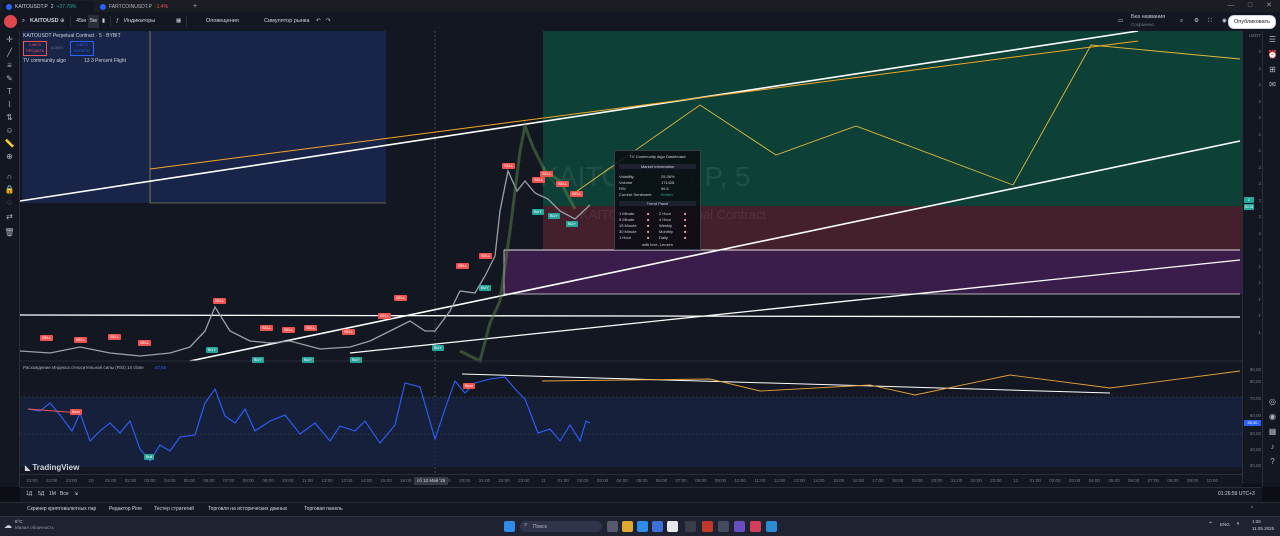 The image size is (1280, 536). I want to click on symbol-search-icon: ⌕, so click(23, 21).